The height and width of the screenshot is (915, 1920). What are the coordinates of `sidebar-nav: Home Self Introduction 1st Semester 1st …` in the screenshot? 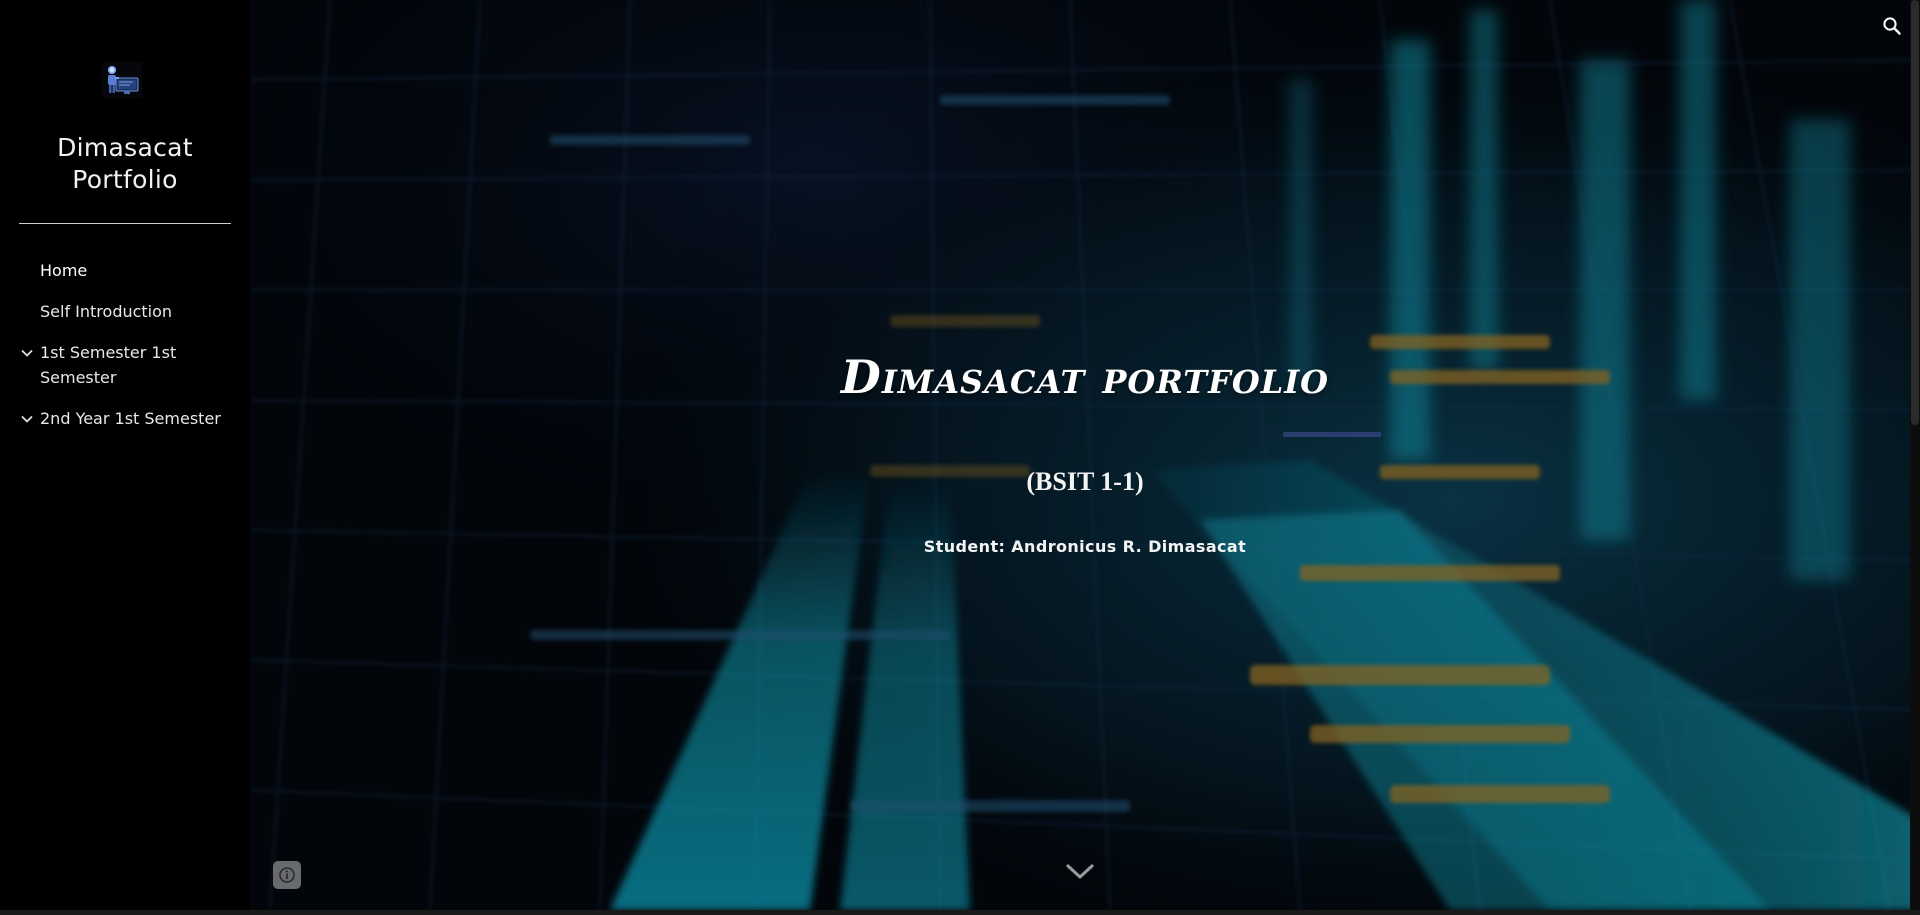 It's located at (125, 352).